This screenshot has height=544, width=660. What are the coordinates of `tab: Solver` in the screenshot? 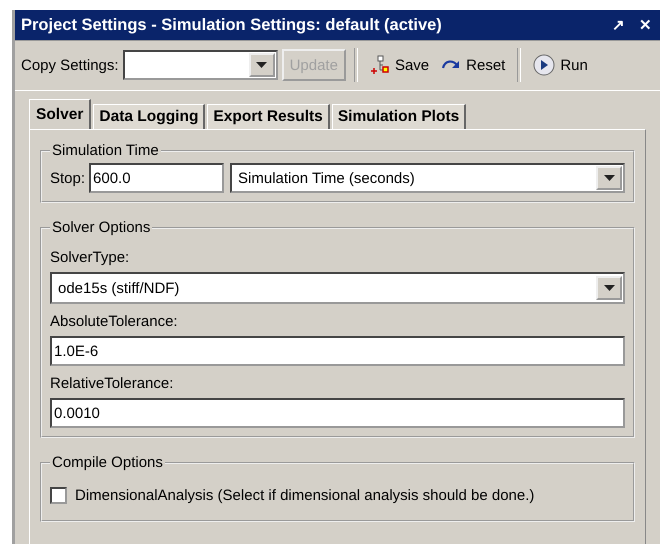 It's located at (60, 114).